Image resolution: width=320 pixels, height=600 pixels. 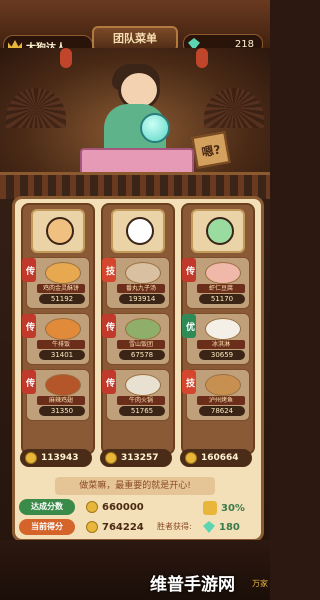 I want to click on dish-card: 传 牛排饭 31401, so click(x=56, y=339).